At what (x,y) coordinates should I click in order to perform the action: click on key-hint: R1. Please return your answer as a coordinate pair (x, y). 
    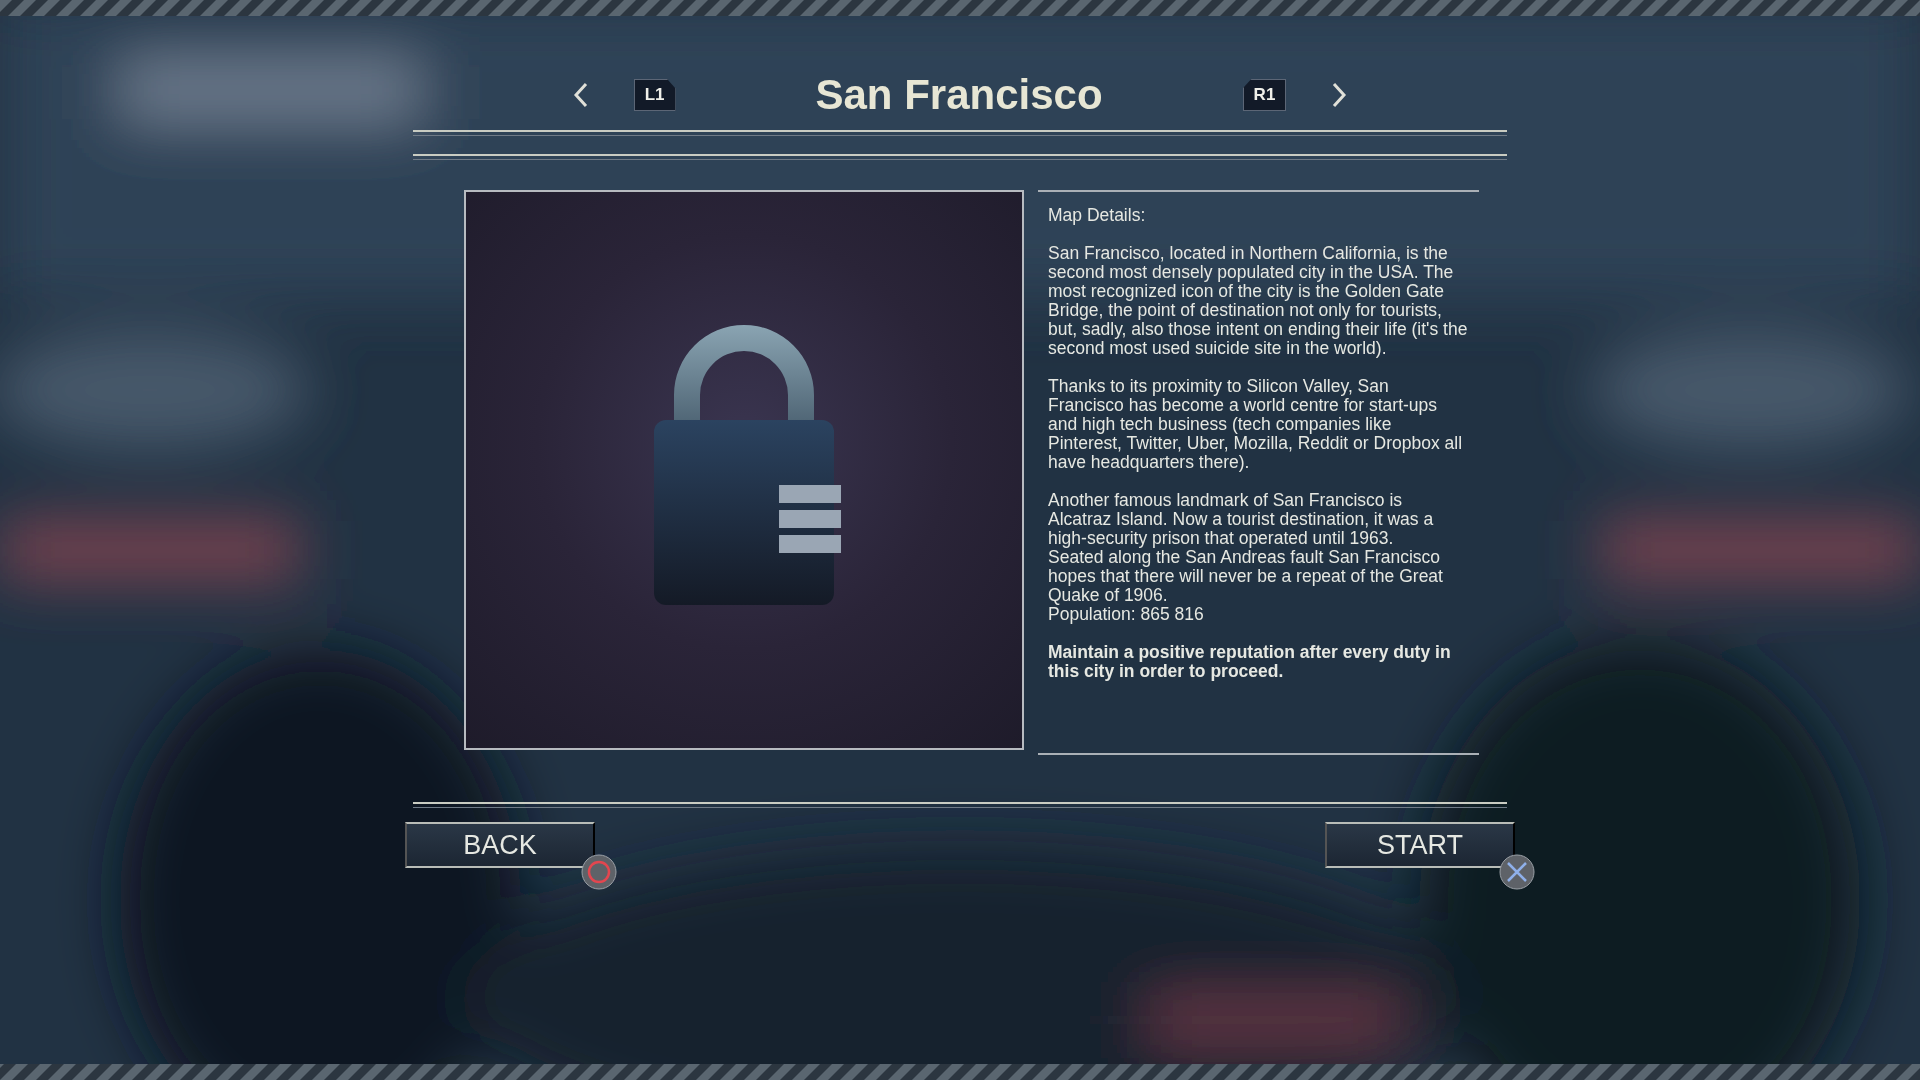
    Looking at the image, I should click on (1264, 95).